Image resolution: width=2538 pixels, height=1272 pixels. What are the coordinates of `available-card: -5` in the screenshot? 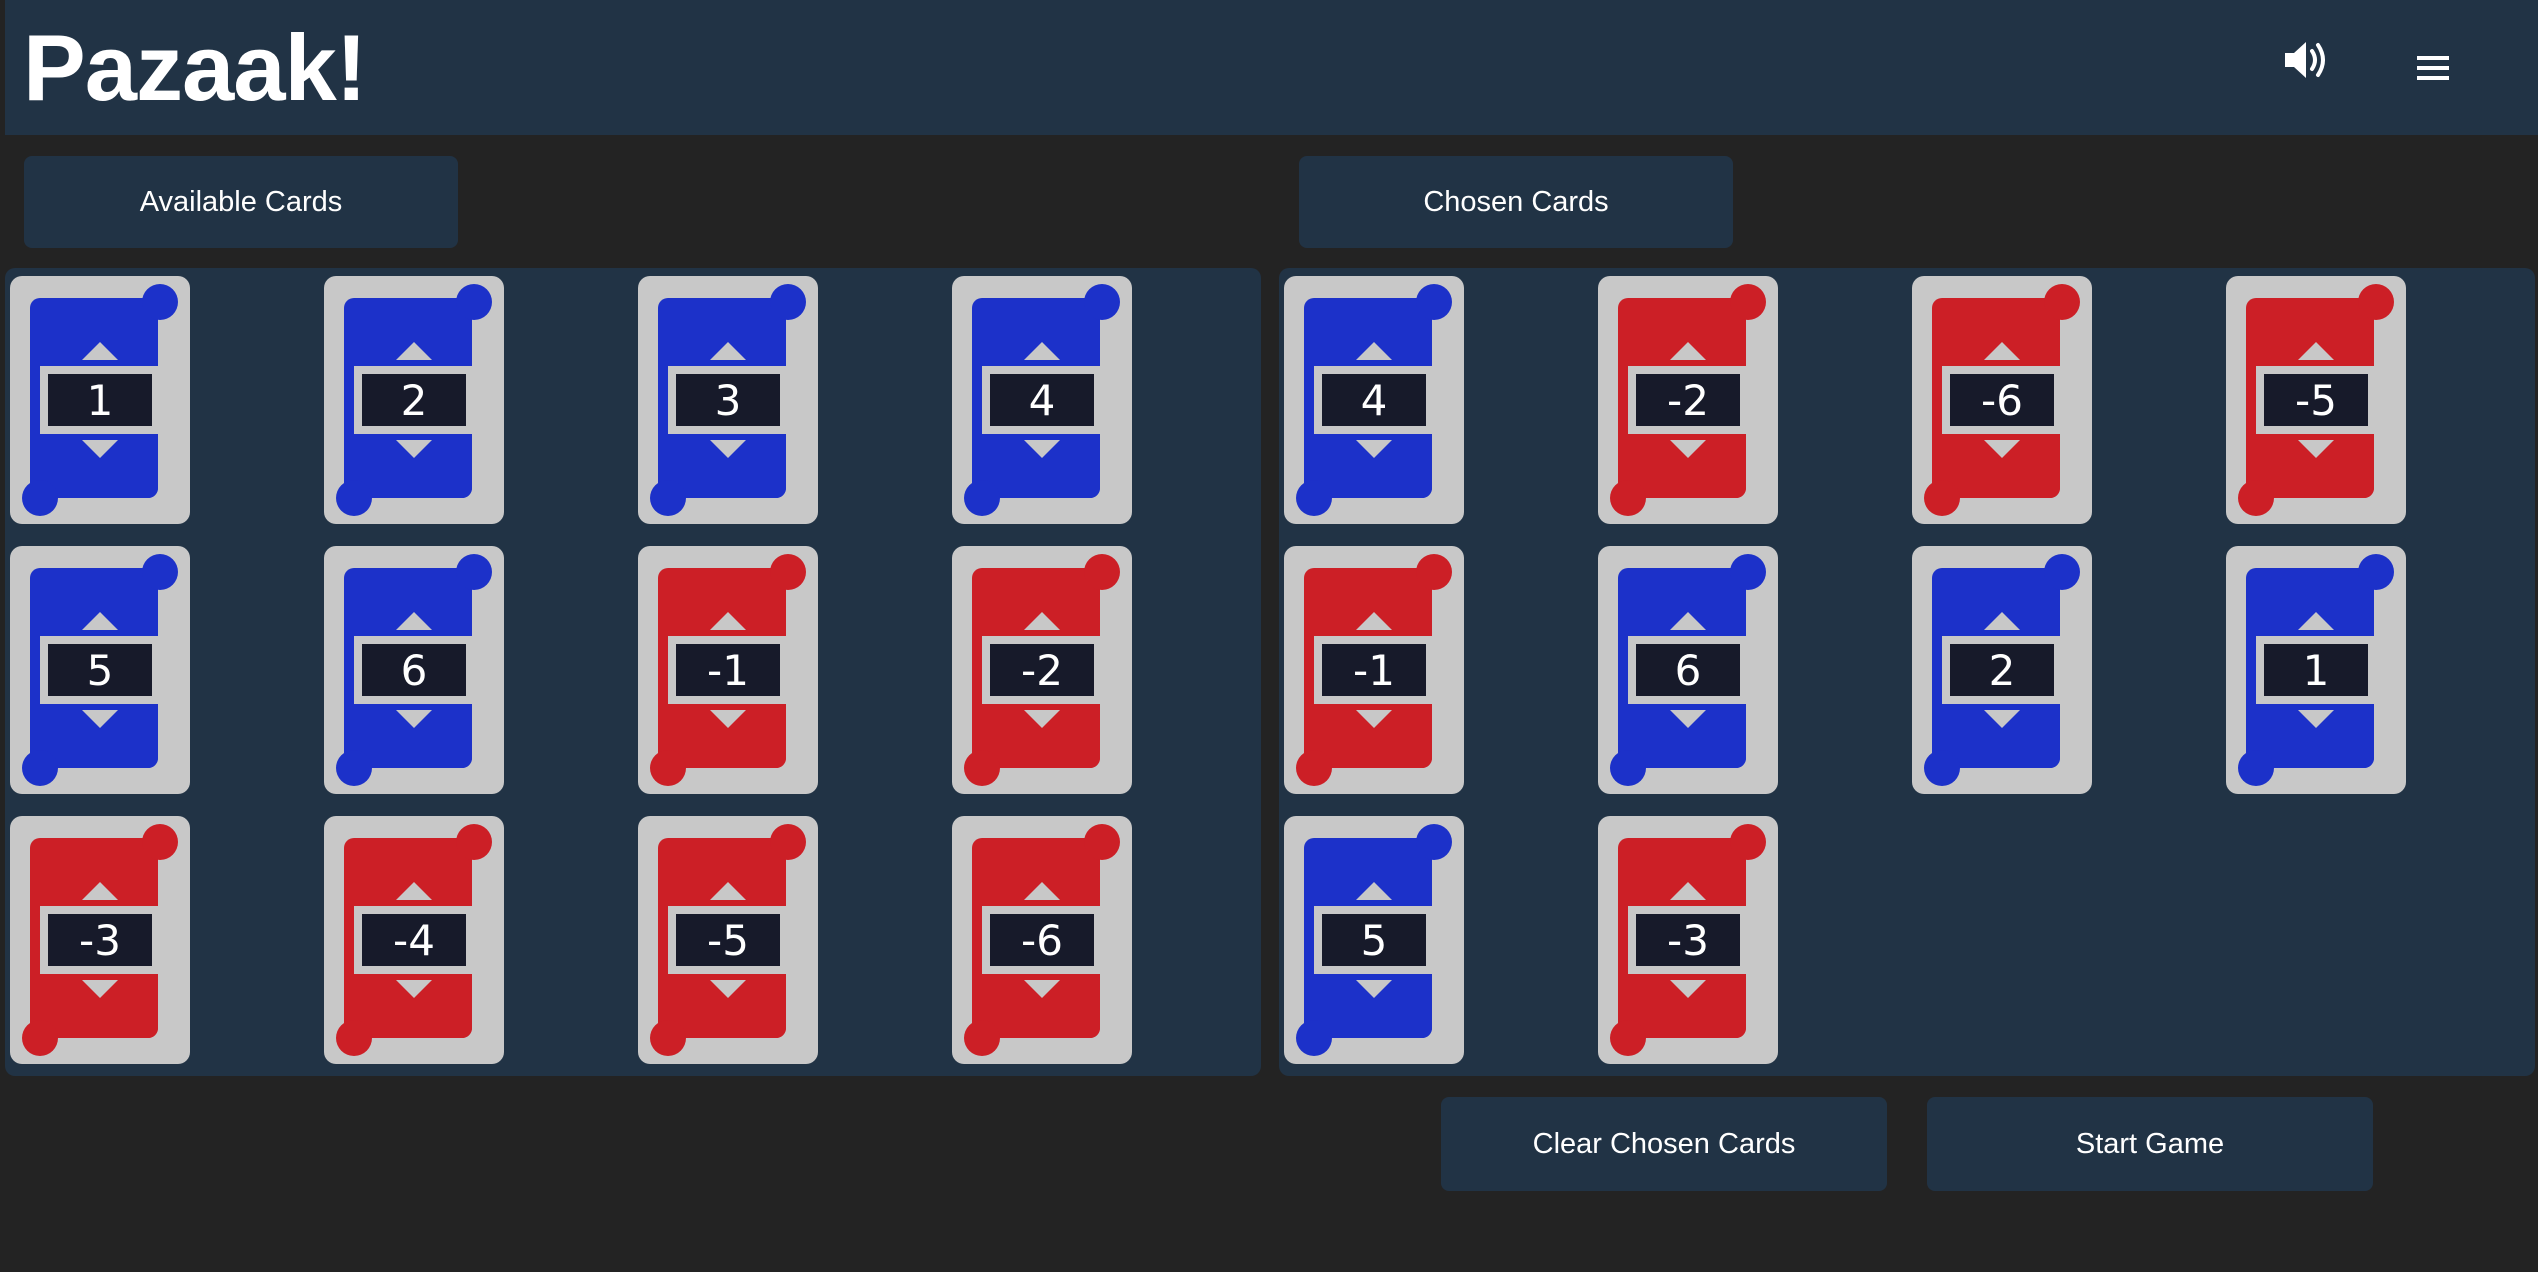 It's located at (728, 940).